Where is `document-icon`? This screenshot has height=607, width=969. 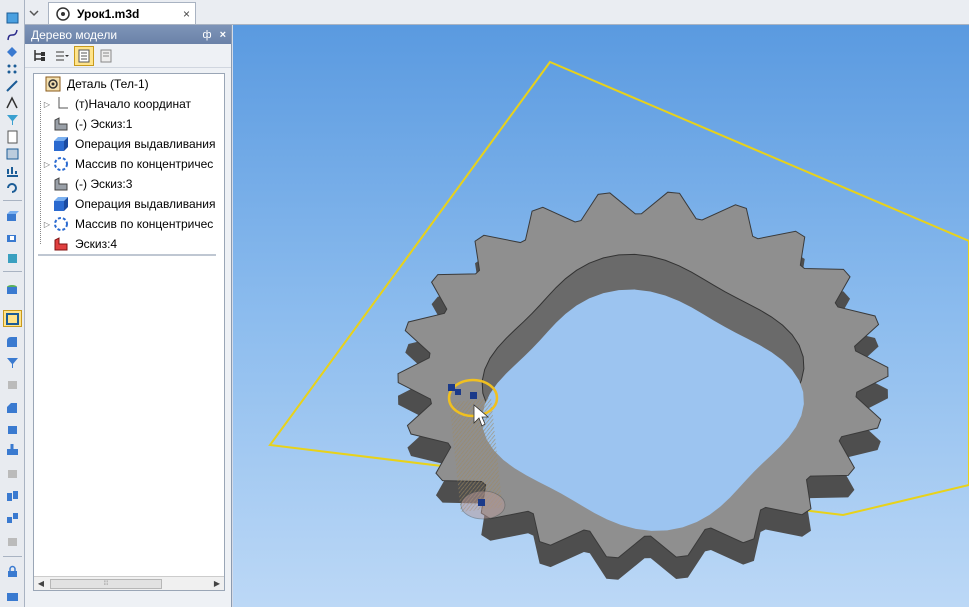
document-icon is located at coordinates (12, 136).